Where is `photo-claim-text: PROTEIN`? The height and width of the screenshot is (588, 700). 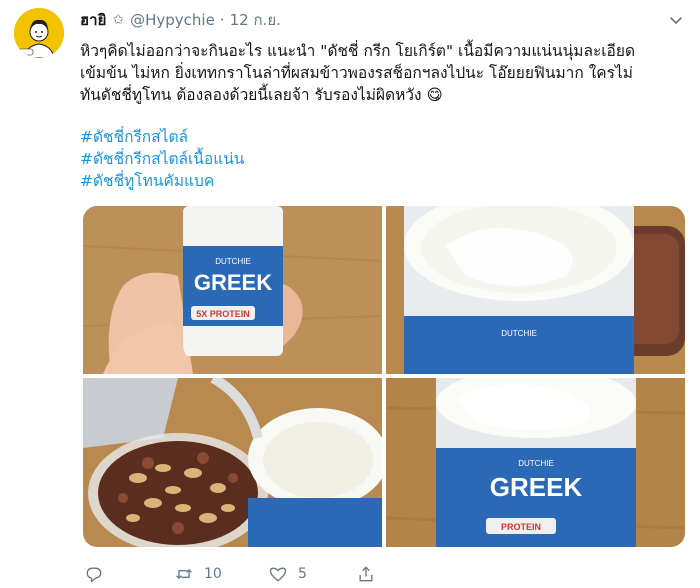 photo-claim-text: PROTEIN is located at coordinates (521, 527).